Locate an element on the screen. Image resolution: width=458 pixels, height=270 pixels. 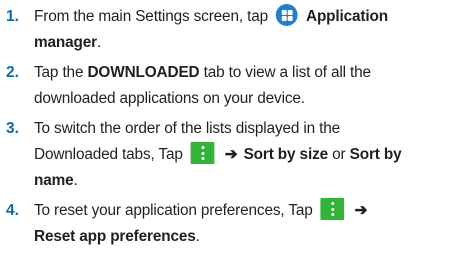
step-number: 1. is located at coordinates (12, 16).